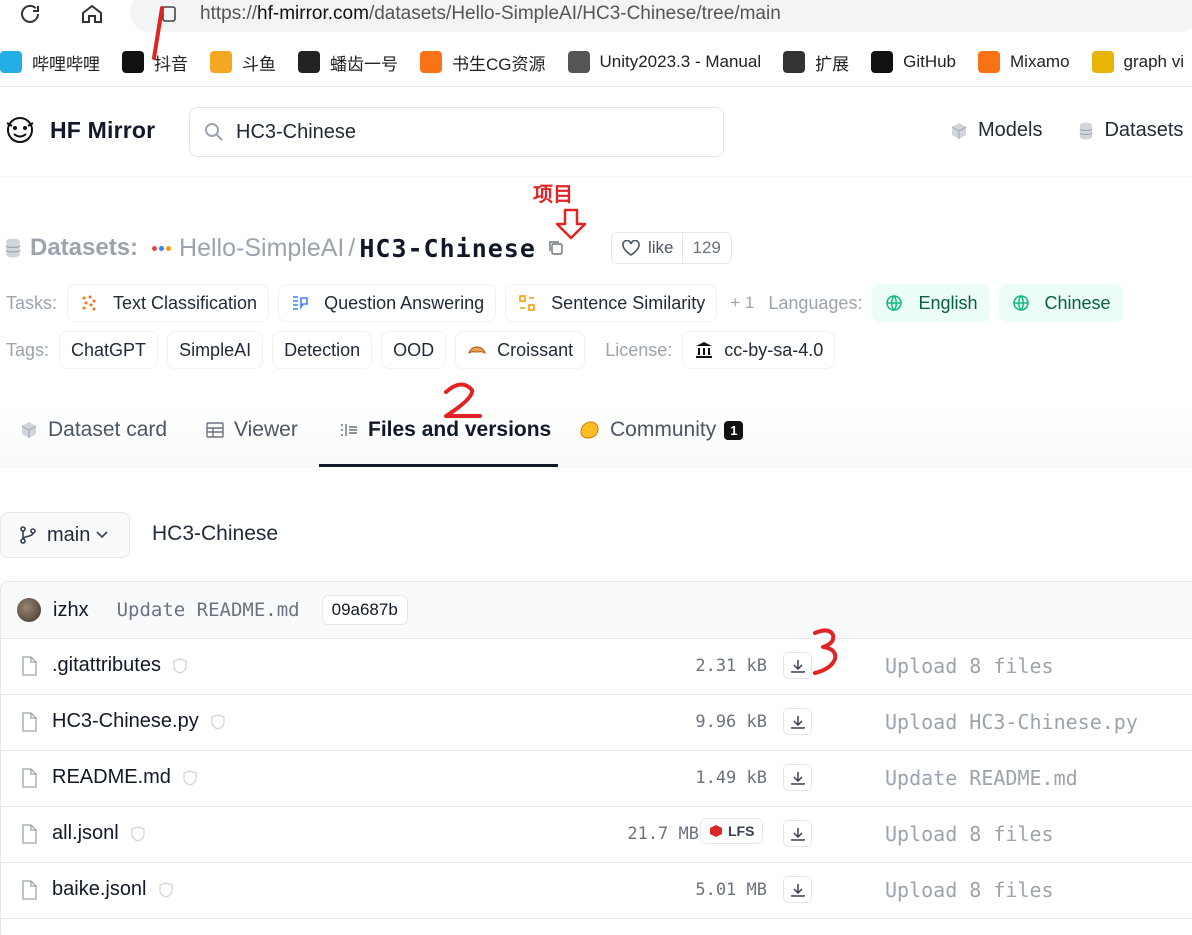 Image resolution: width=1192 pixels, height=935 pixels. What do you see at coordinates (215, 430) in the screenshot?
I see `table-icon` at bounding box center [215, 430].